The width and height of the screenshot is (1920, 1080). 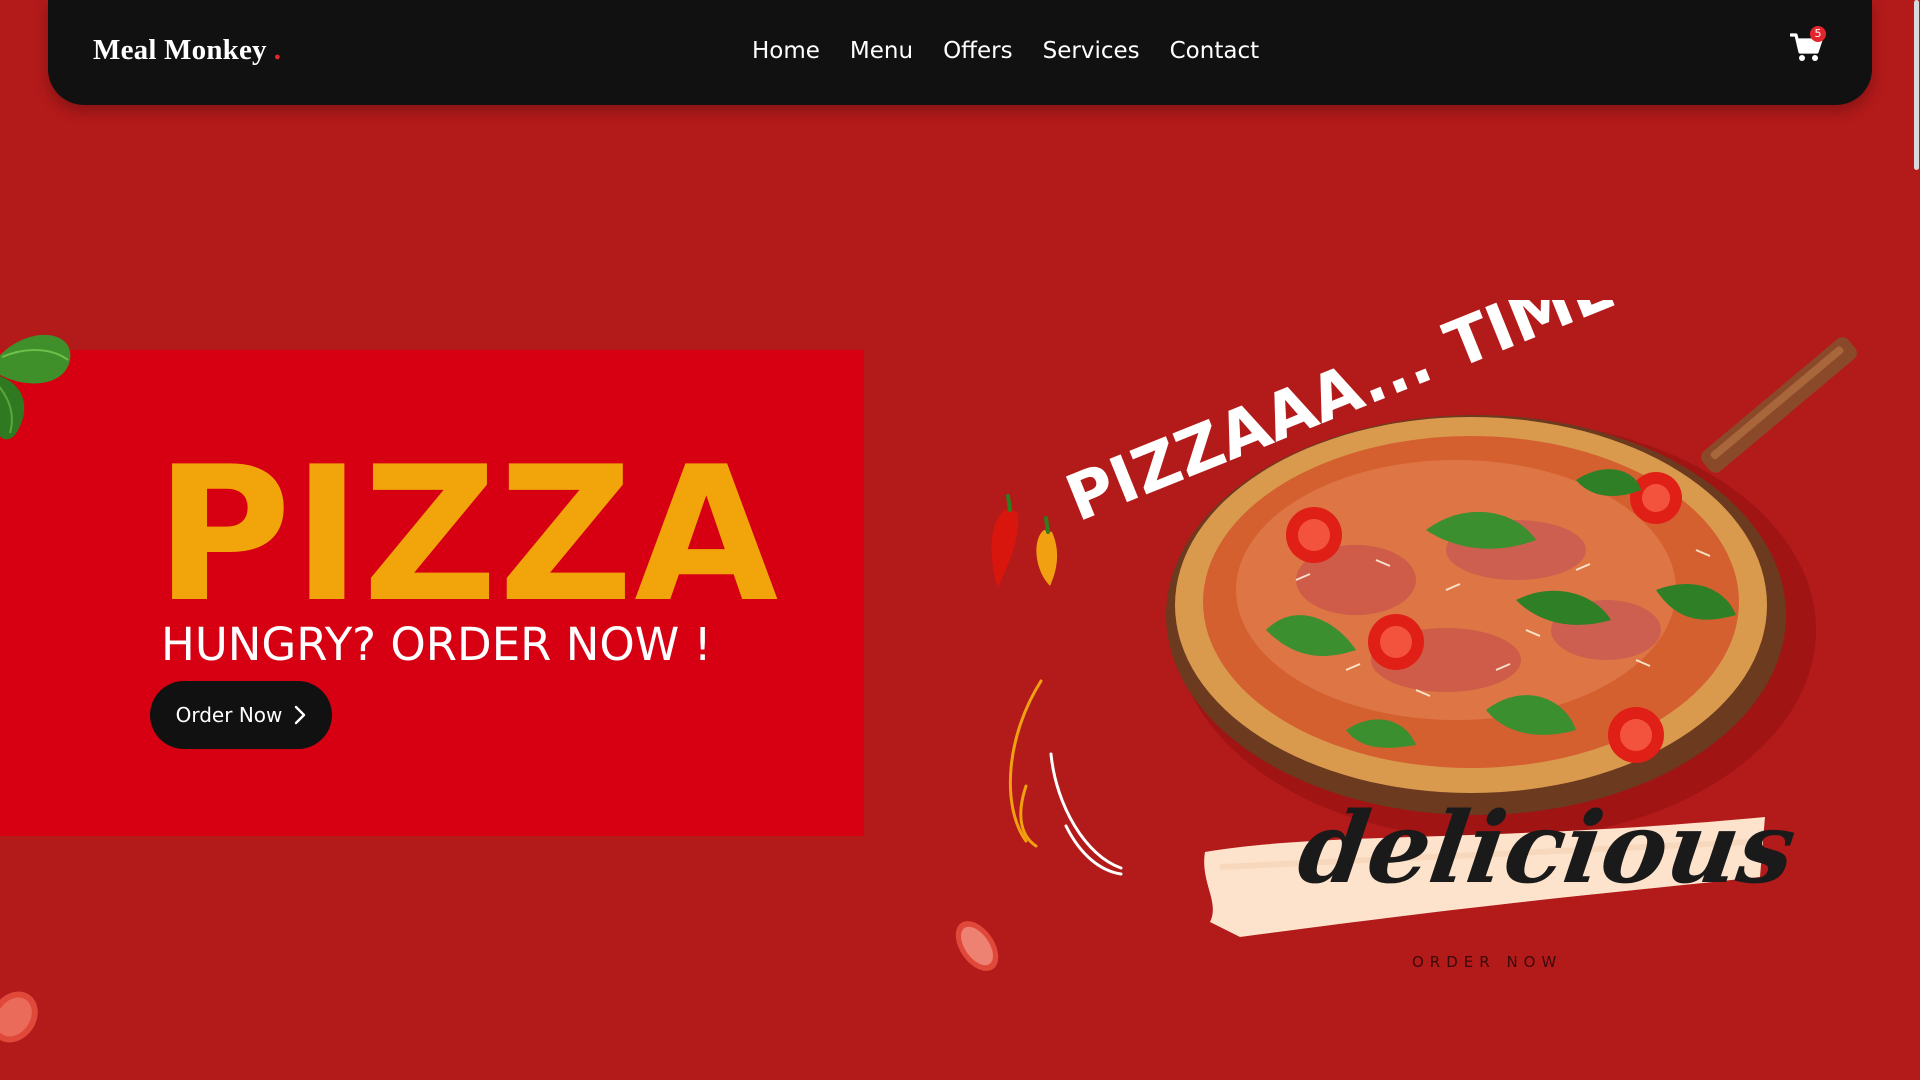 What do you see at coordinates (1214, 51) in the screenshot?
I see `nav-contact: Contact` at bounding box center [1214, 51].